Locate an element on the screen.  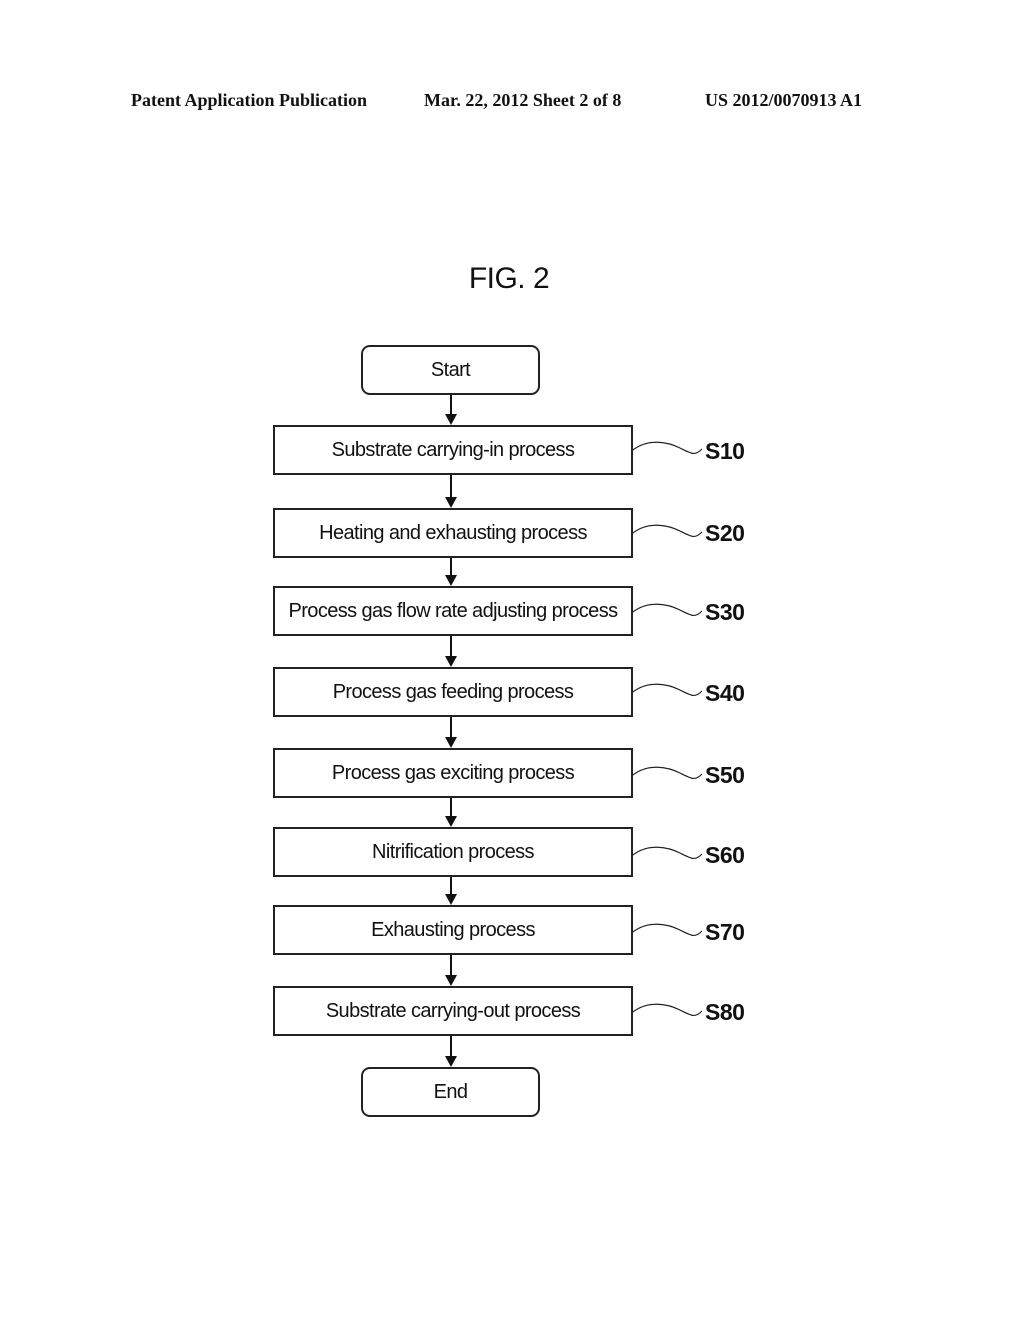
step-ref-s30: S30 is located at coordinates (725, 612).